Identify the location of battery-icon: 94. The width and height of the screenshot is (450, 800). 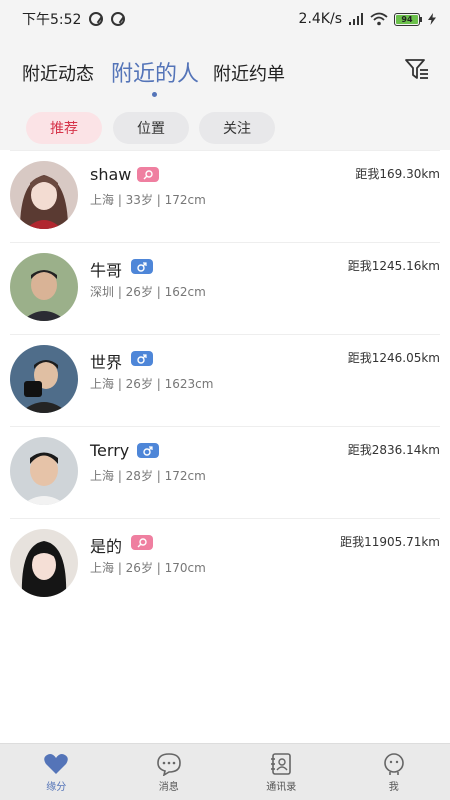
(408, 19).